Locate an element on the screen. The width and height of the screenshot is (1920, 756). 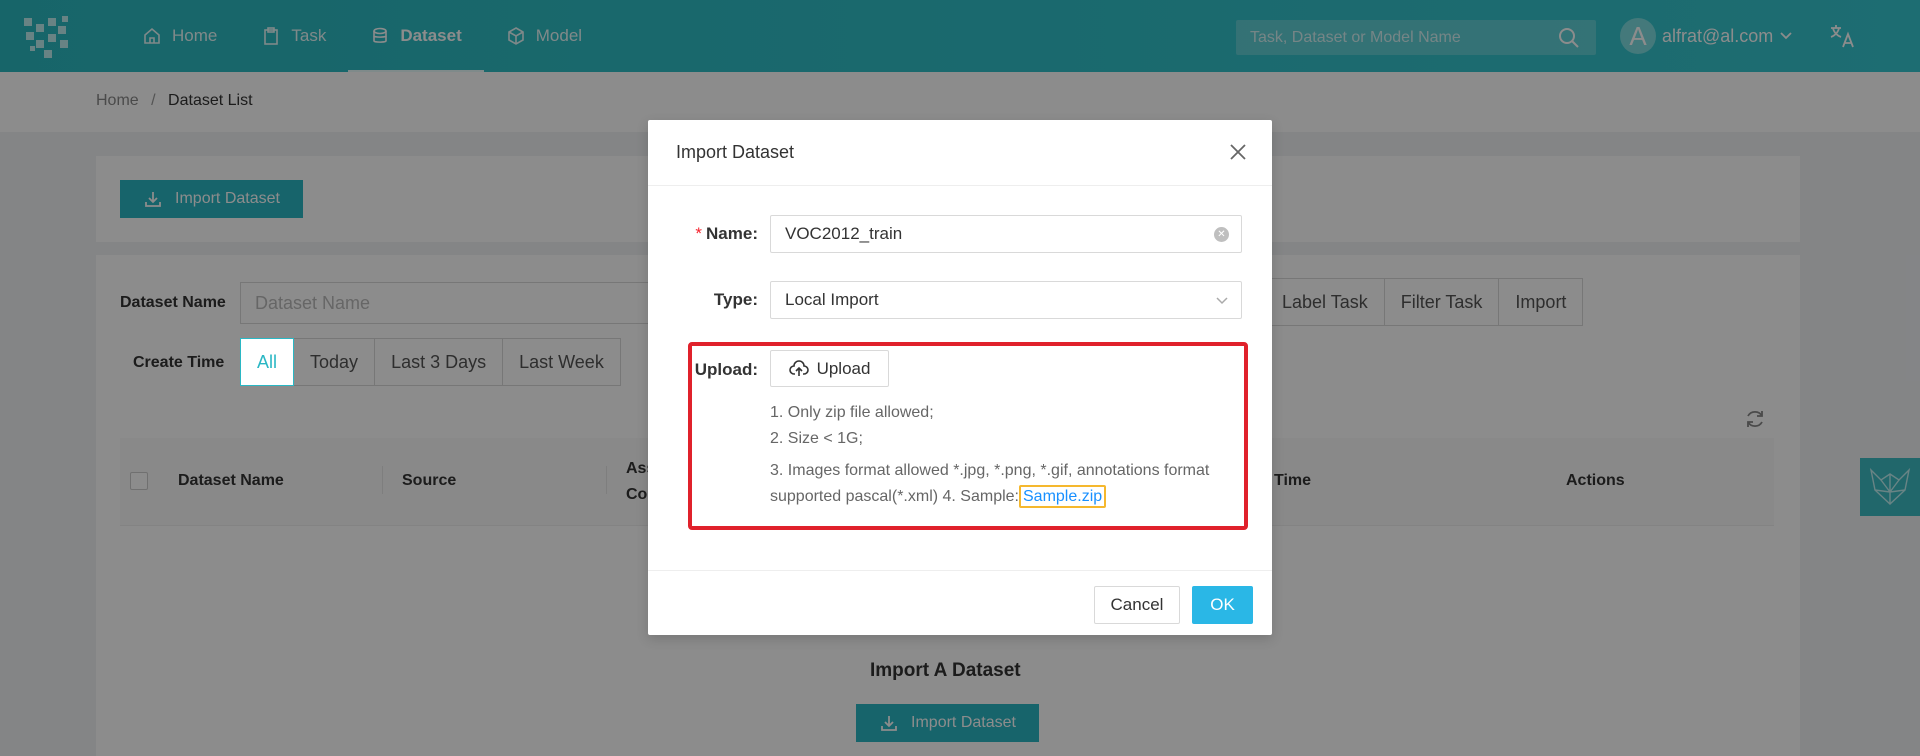
upload-hint-1: 1. Only zip file allowed; is located at coordinates (852, 412).